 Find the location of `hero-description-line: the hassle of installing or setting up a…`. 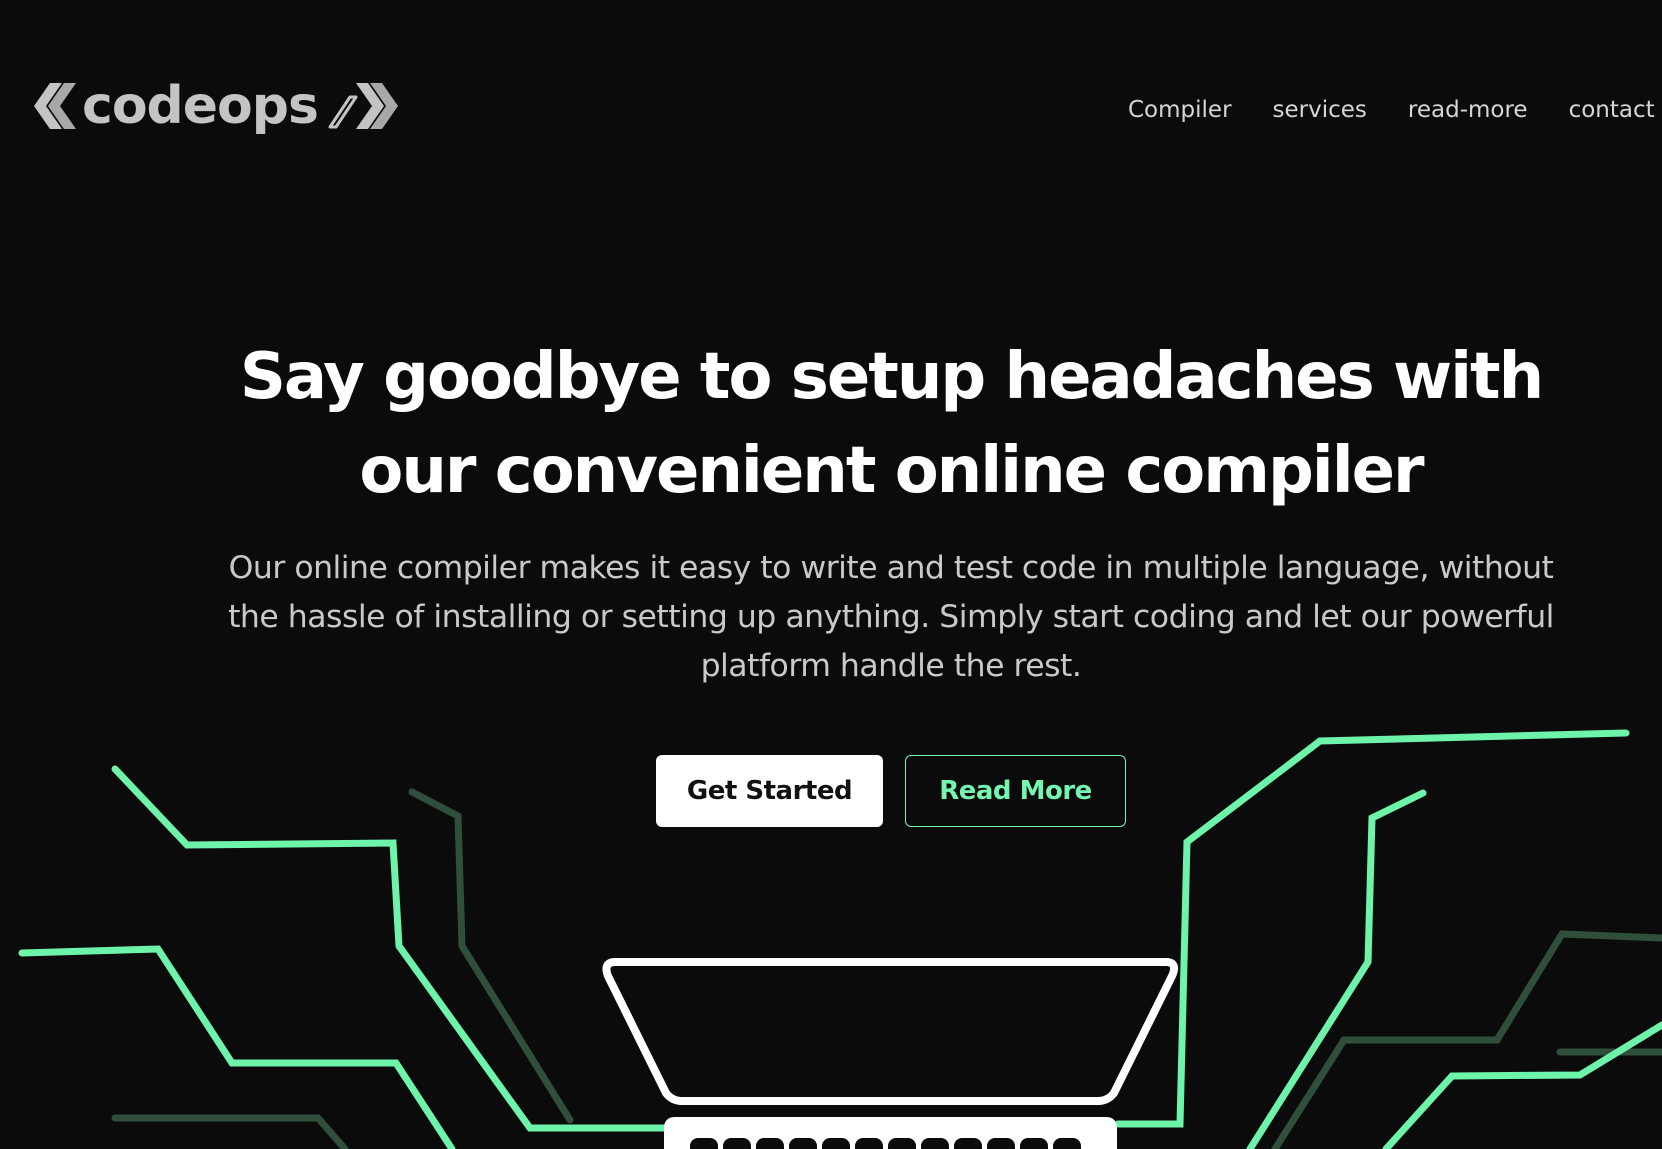

hero-description-line: the hassle of installing or setting up a… is located at coordinates (891, 617).